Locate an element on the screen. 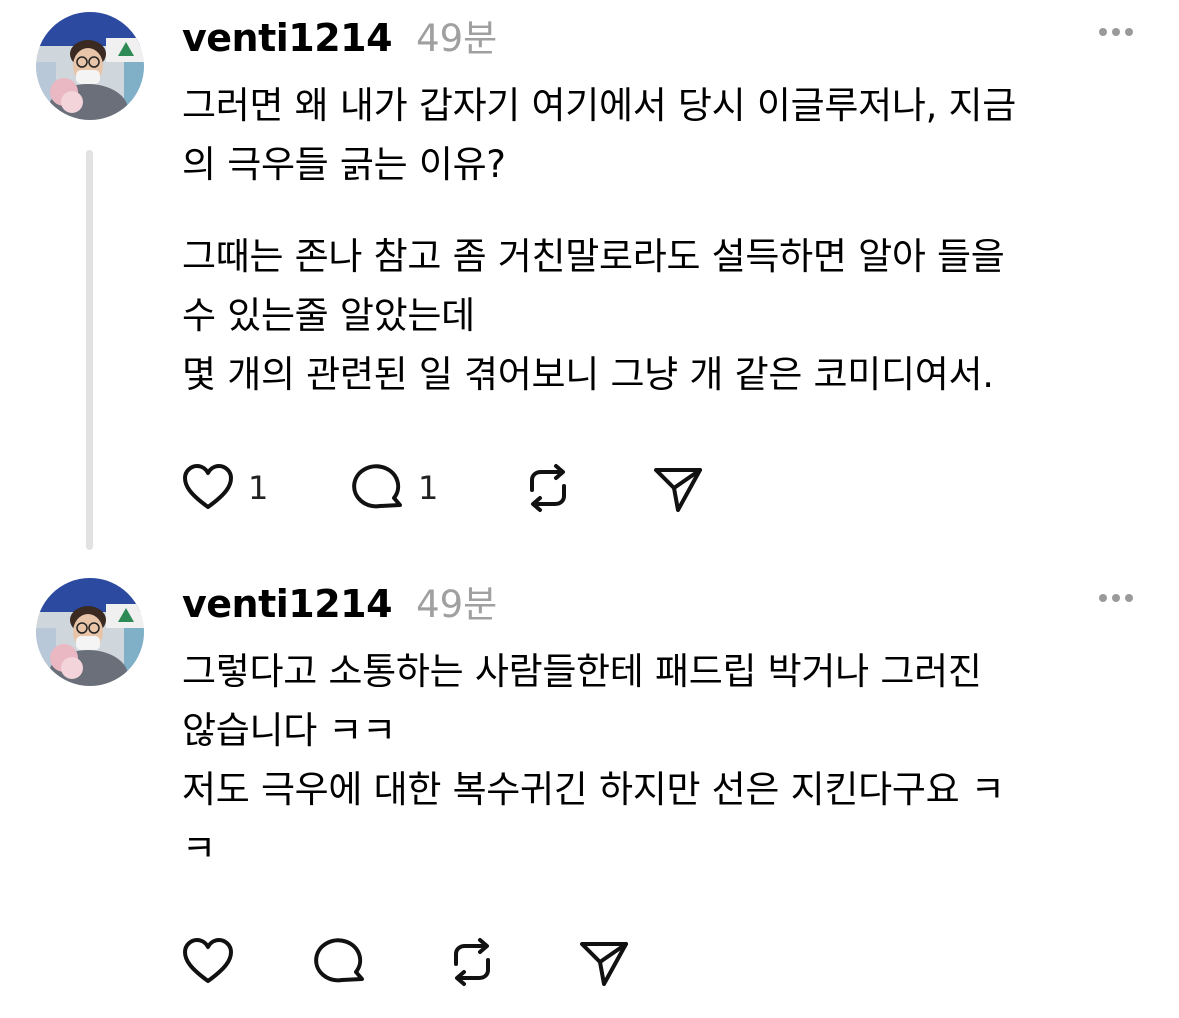  like-button is located at coordinates (246, 962).